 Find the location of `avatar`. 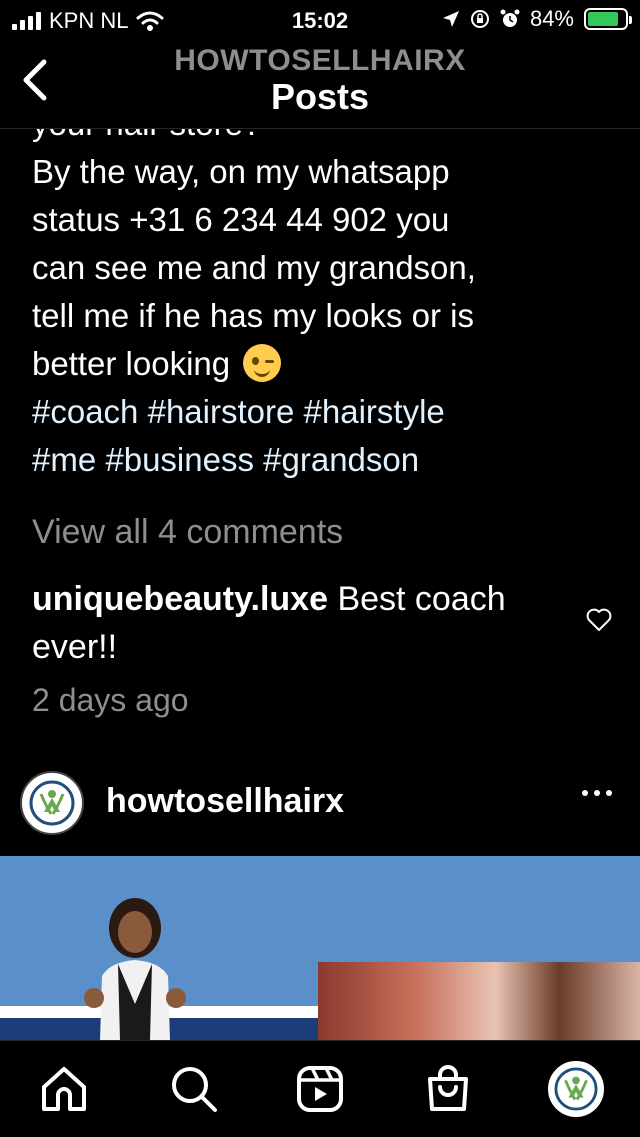

avatar is located at coordinates (52, 803).